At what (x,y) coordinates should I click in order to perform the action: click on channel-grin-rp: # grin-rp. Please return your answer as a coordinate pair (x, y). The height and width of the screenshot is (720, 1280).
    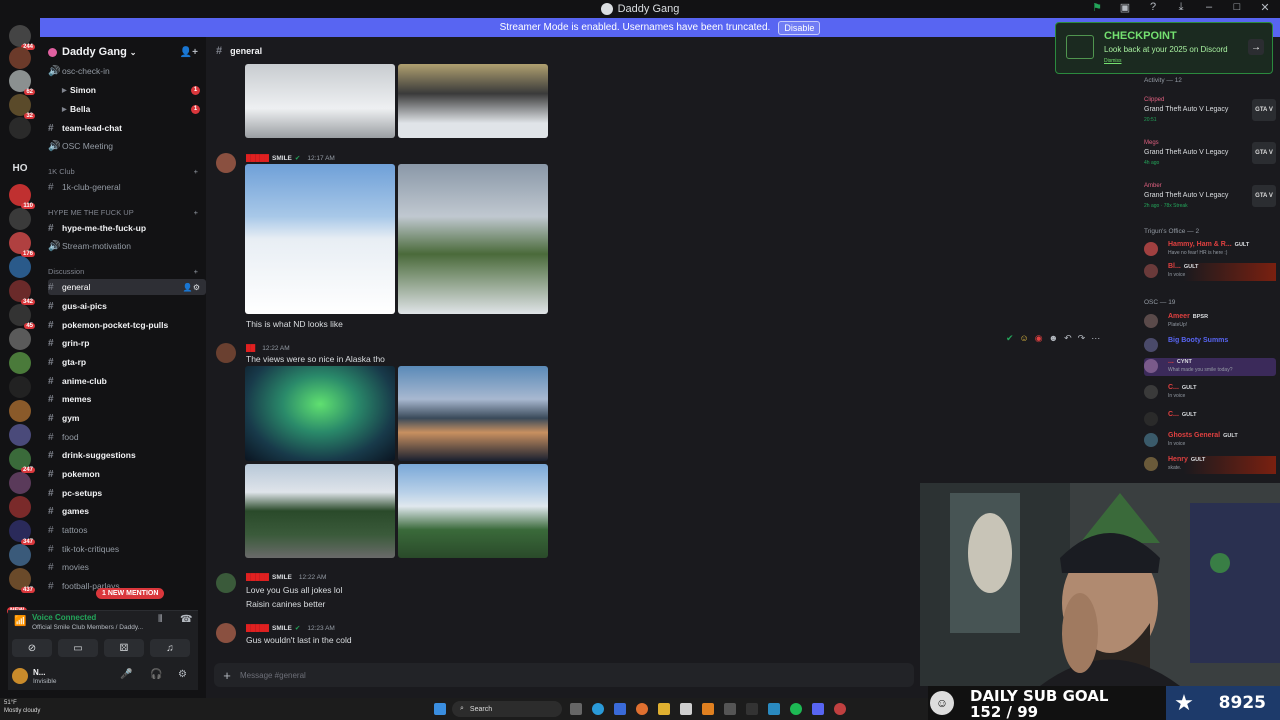
    Looking at the image, I should click on (127, 343).